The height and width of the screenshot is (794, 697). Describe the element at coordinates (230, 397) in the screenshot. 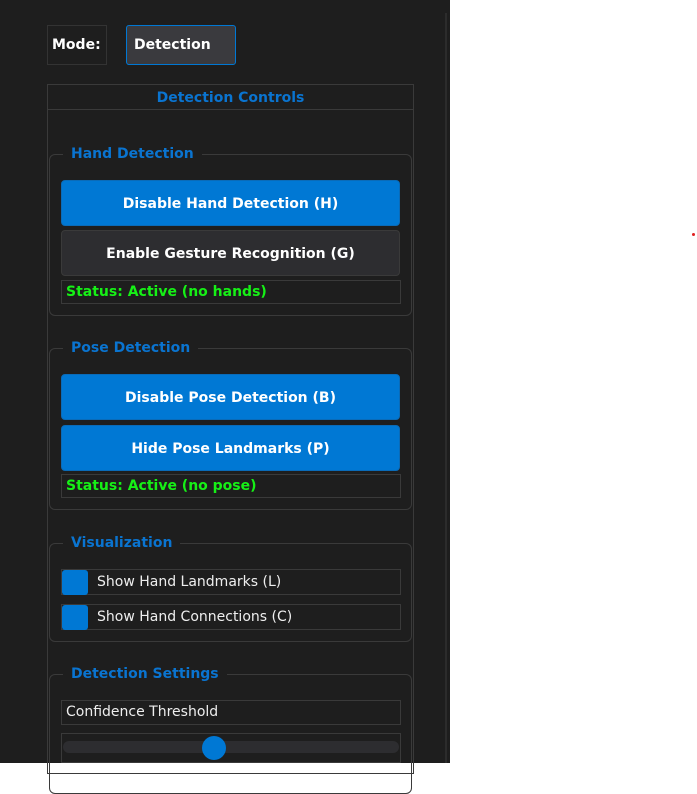

I see `disable-pose-detection-button: Disable Pose Detection (B)` at that location.